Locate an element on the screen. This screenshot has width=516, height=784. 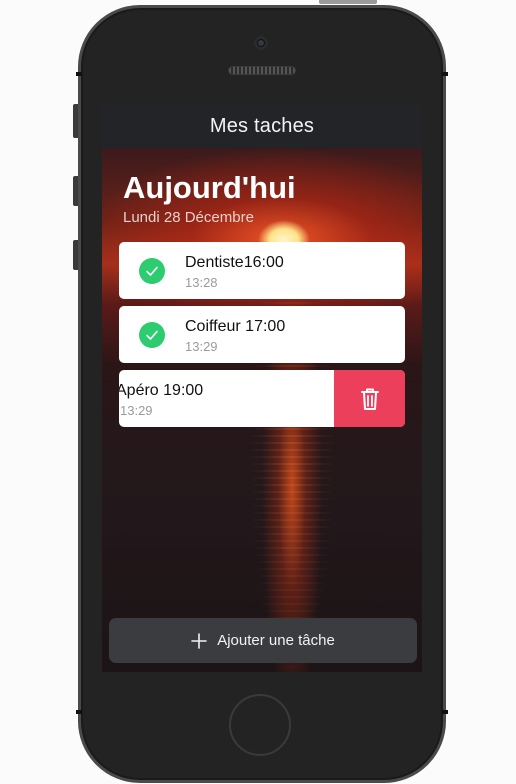
home-button is located at coordinates (260, 725).